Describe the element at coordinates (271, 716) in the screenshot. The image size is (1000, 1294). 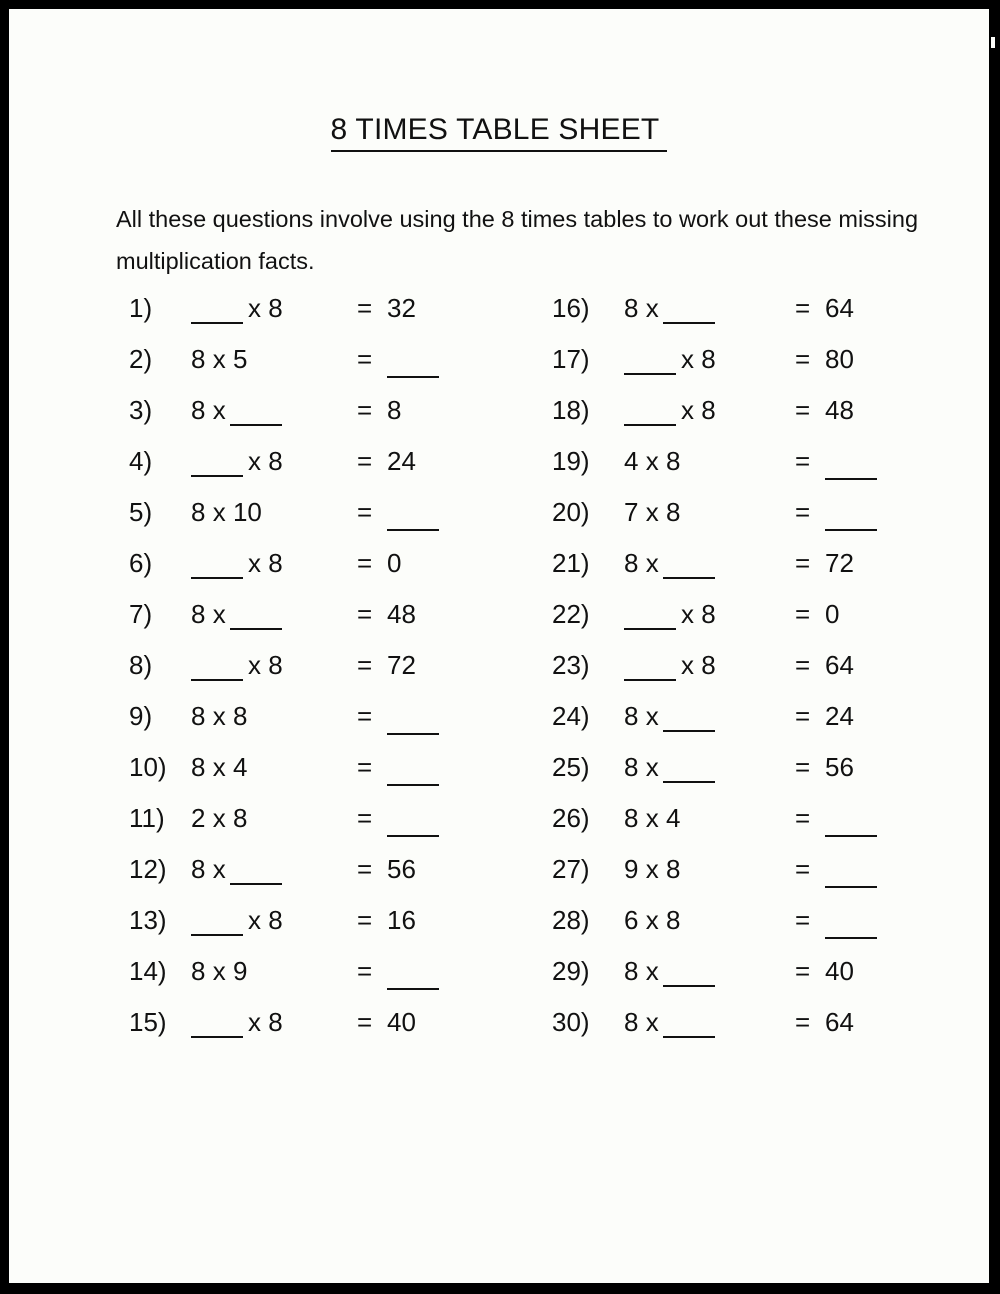
I see `question-expression: 8 x 8` at that location.